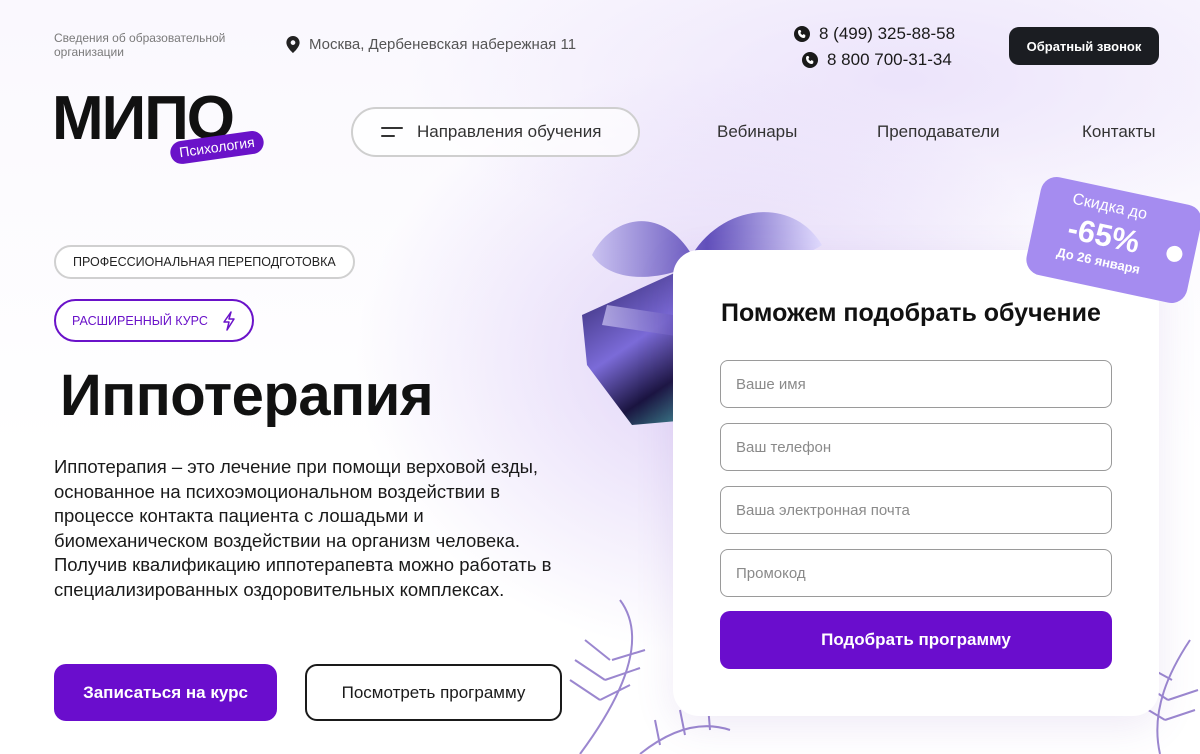 This screenshot has height=754, width=1200. What do you see at coordinates (443, 44) in the screenshot?
I see `address-text: Москва, Дербеневская набережная 11` at bounding box center [443, 44].